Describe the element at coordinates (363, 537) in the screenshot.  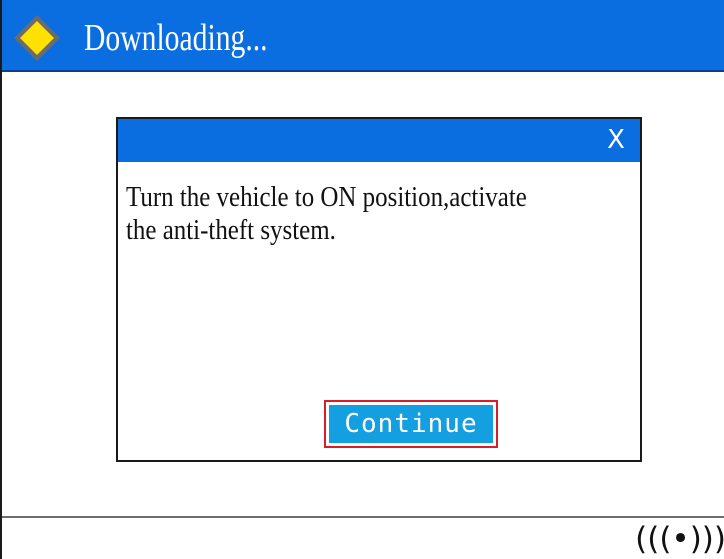
I see `status-footer: (((•)))` at that location.